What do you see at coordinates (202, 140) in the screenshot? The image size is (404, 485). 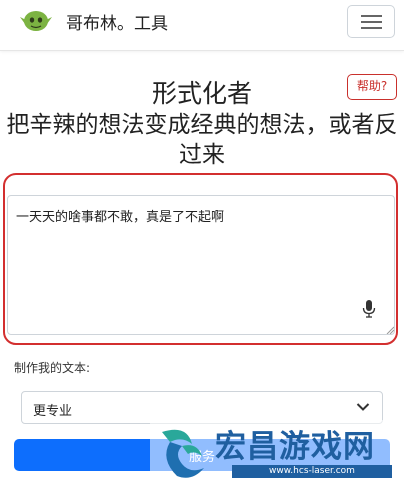 I see `page-subtitle: 把辛辣的想法变成经典的想法，或者反过来` at bounding box center [202, 140].